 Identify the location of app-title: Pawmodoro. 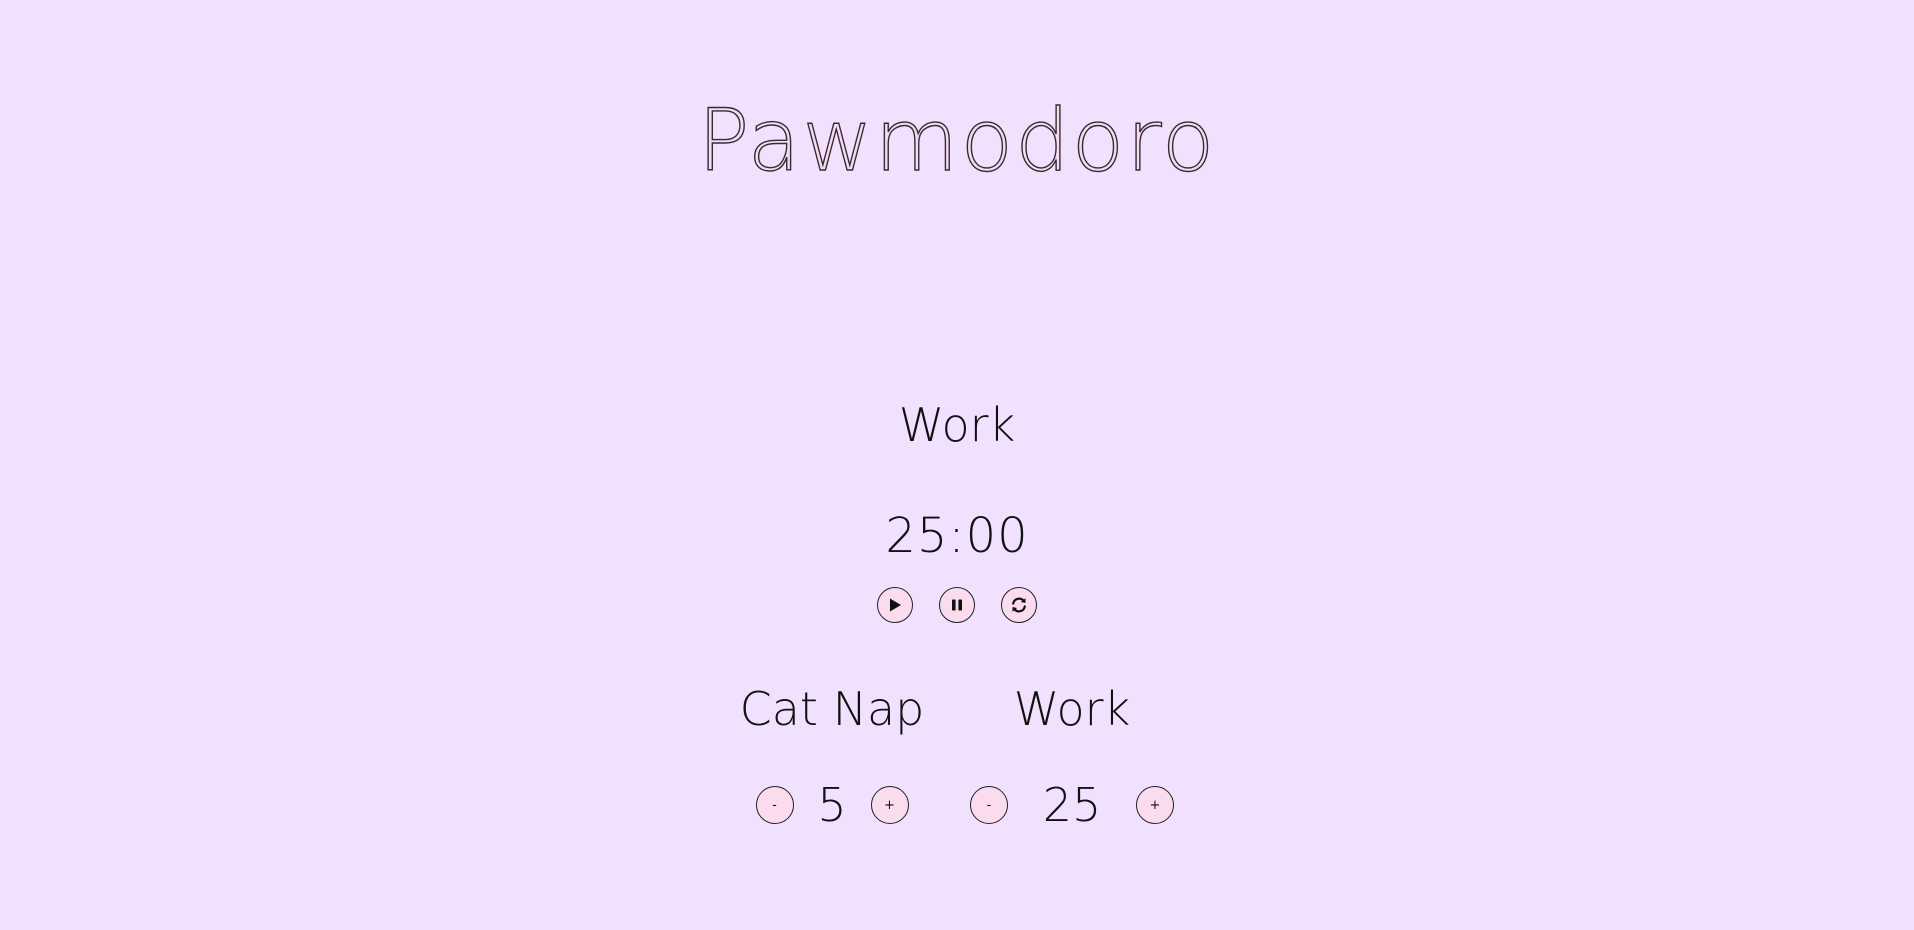
(957, 141).